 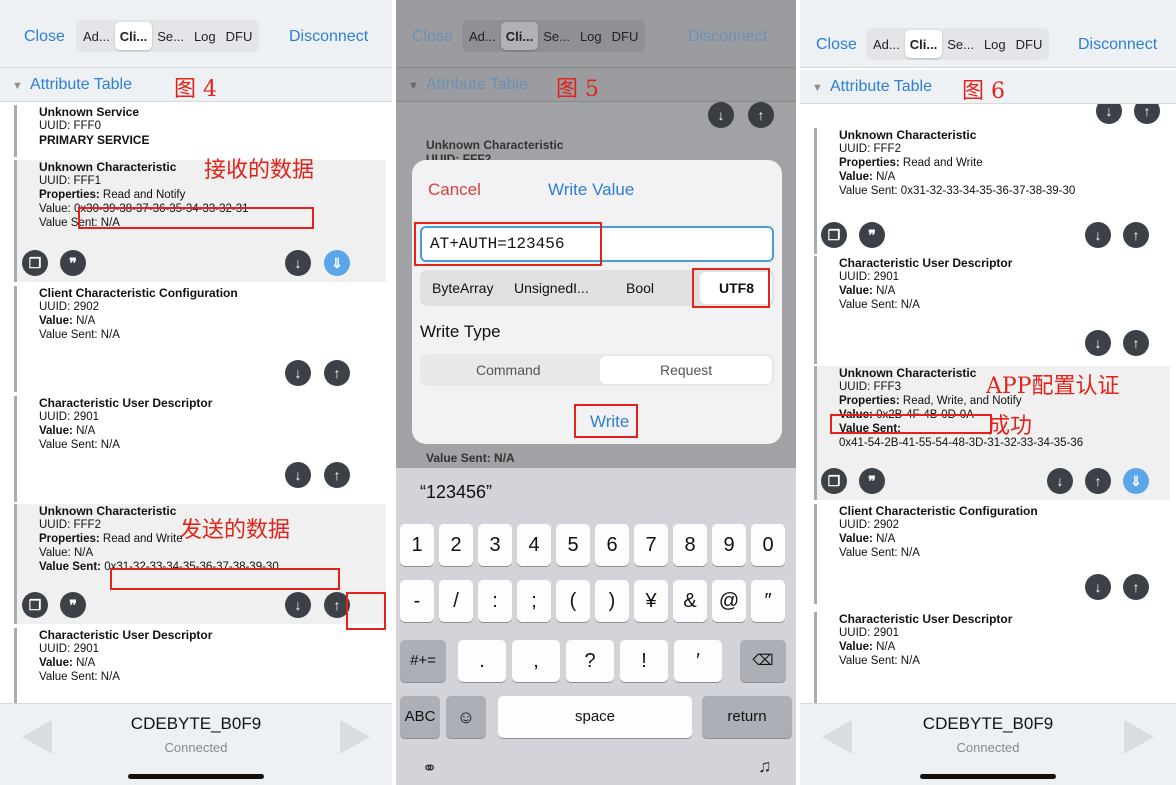 What do you see at coordinates (482, 661) in the screenshot?
I see `key-period: .` at bounding box center [482, 661].